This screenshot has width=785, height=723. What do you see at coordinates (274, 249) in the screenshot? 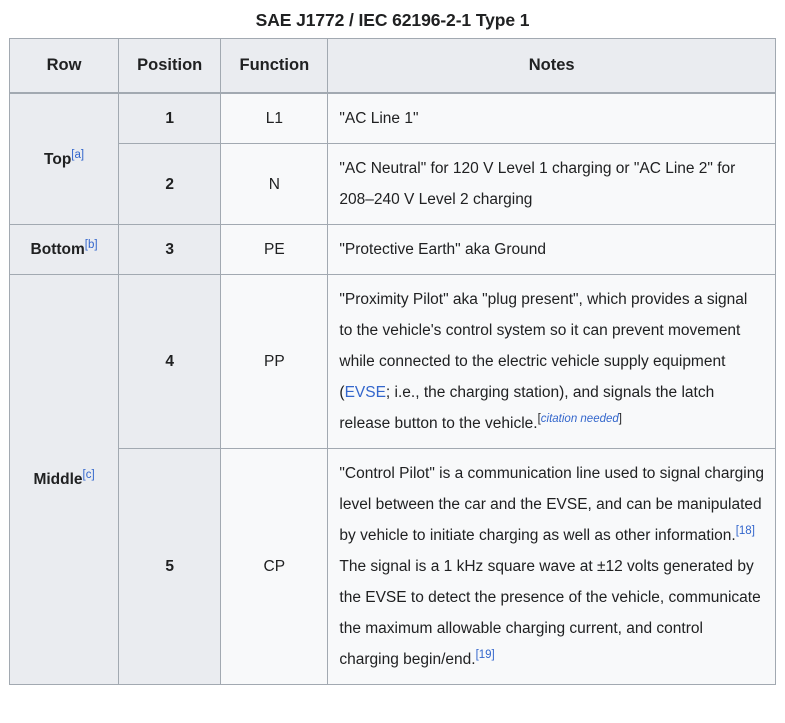
I see `function-cell: PE` at bounding box center [274, 249].